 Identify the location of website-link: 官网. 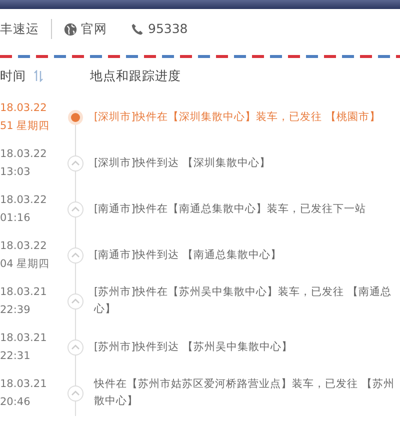
(85, 29).